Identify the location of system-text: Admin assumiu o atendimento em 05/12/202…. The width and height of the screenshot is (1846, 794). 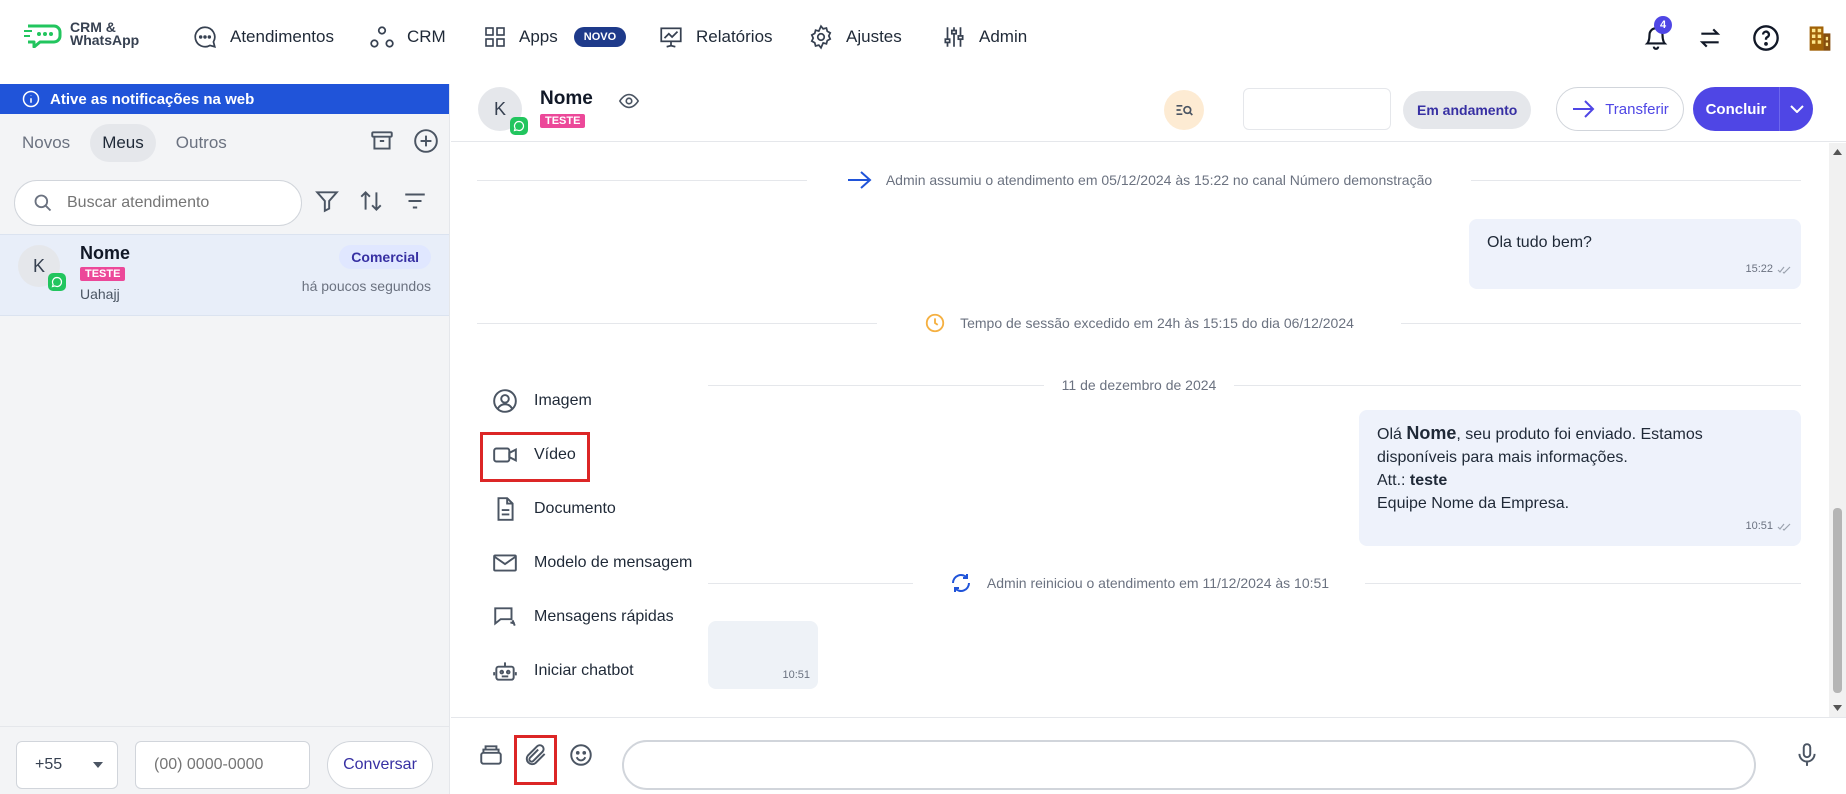
(1159, 180).